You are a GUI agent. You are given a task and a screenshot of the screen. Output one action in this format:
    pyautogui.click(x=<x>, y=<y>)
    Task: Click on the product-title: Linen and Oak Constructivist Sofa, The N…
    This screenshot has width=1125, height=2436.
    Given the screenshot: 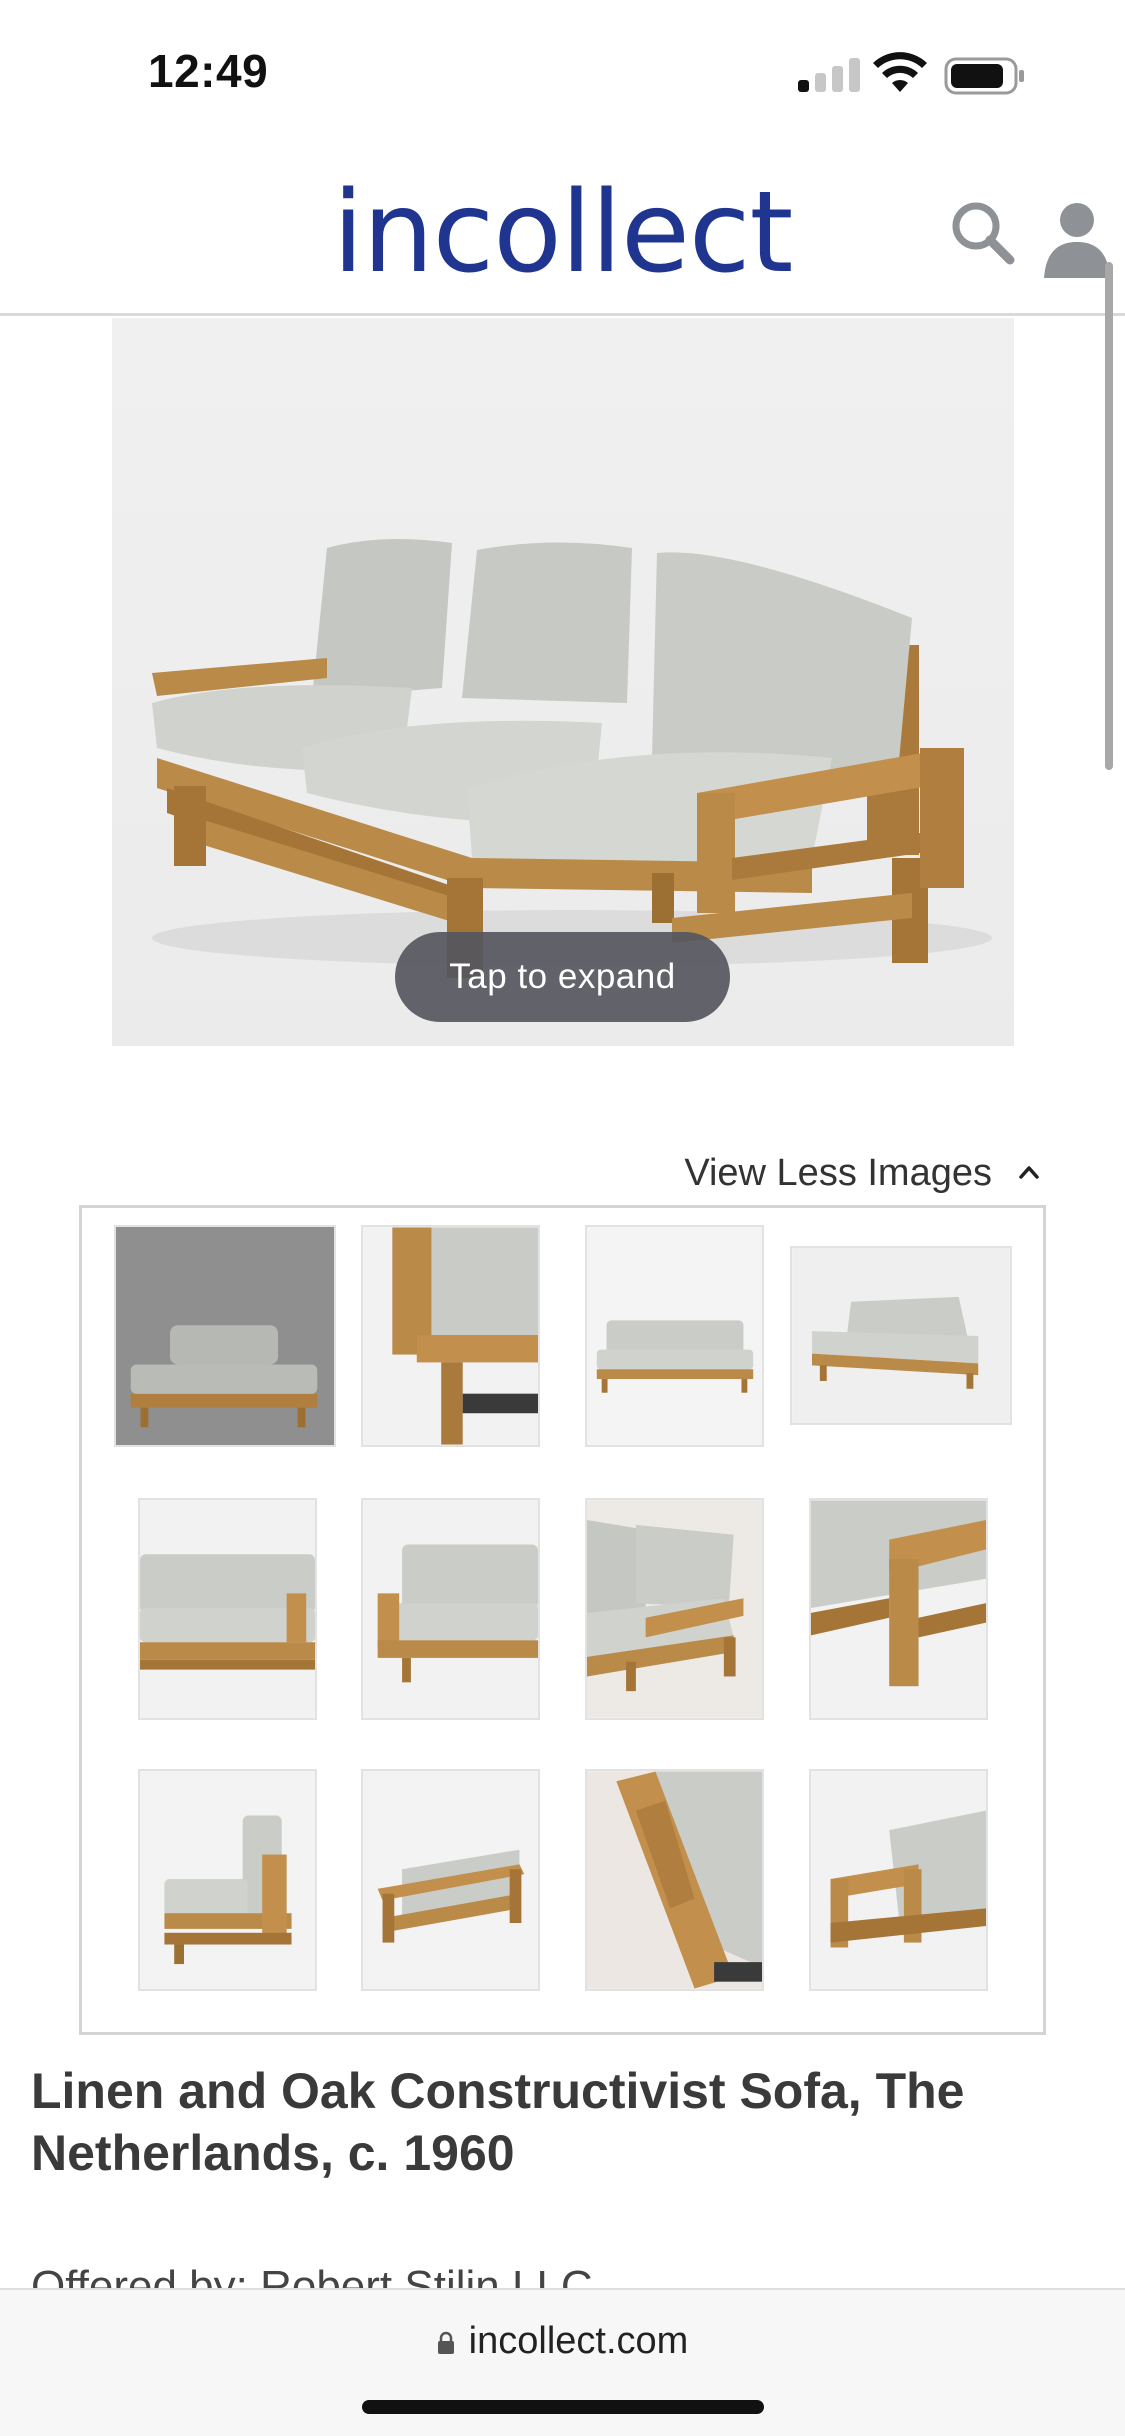 What is the action you would take?
    pyautogui.click(x=498, y=2122)
    